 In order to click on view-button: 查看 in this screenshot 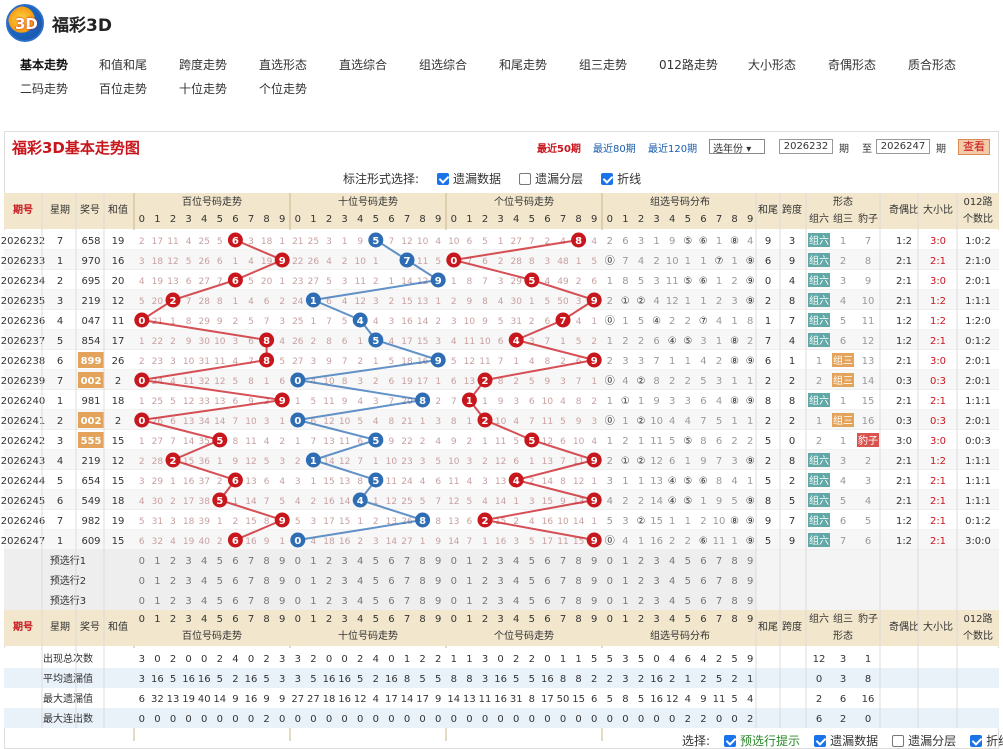, I will do `click(974, 147)`.